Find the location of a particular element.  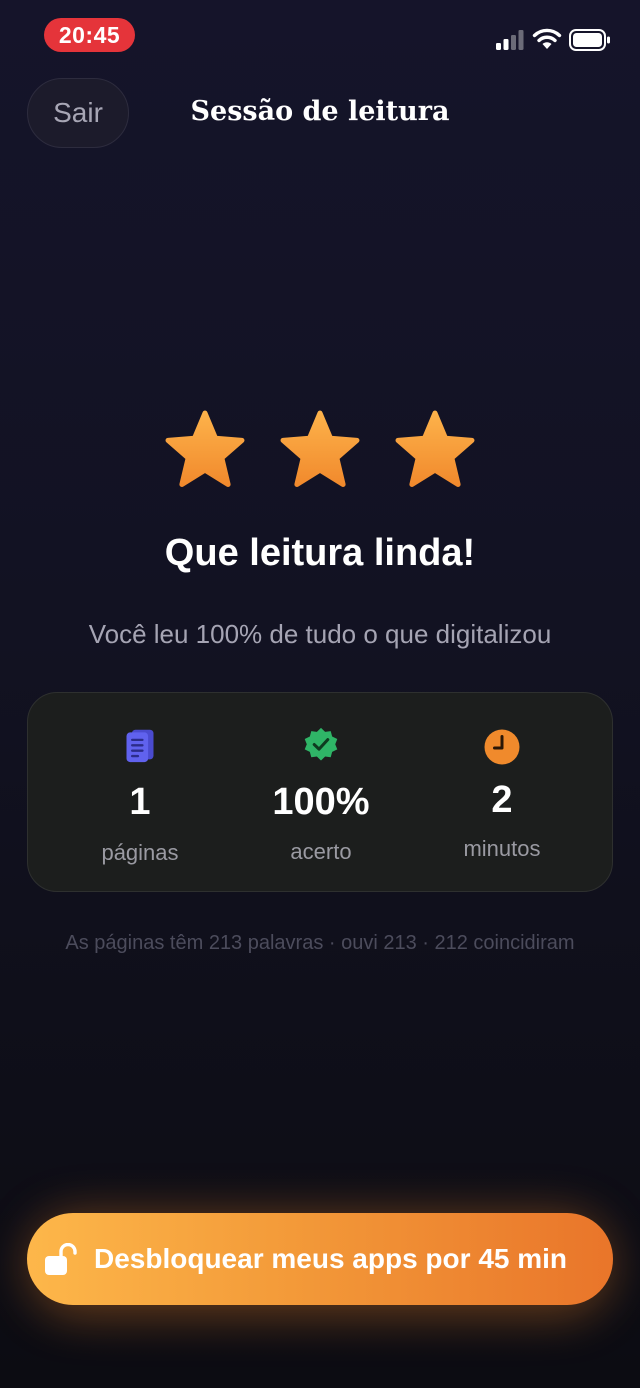

stat-minutes-label: minutos is located at coordinates (502, 848).